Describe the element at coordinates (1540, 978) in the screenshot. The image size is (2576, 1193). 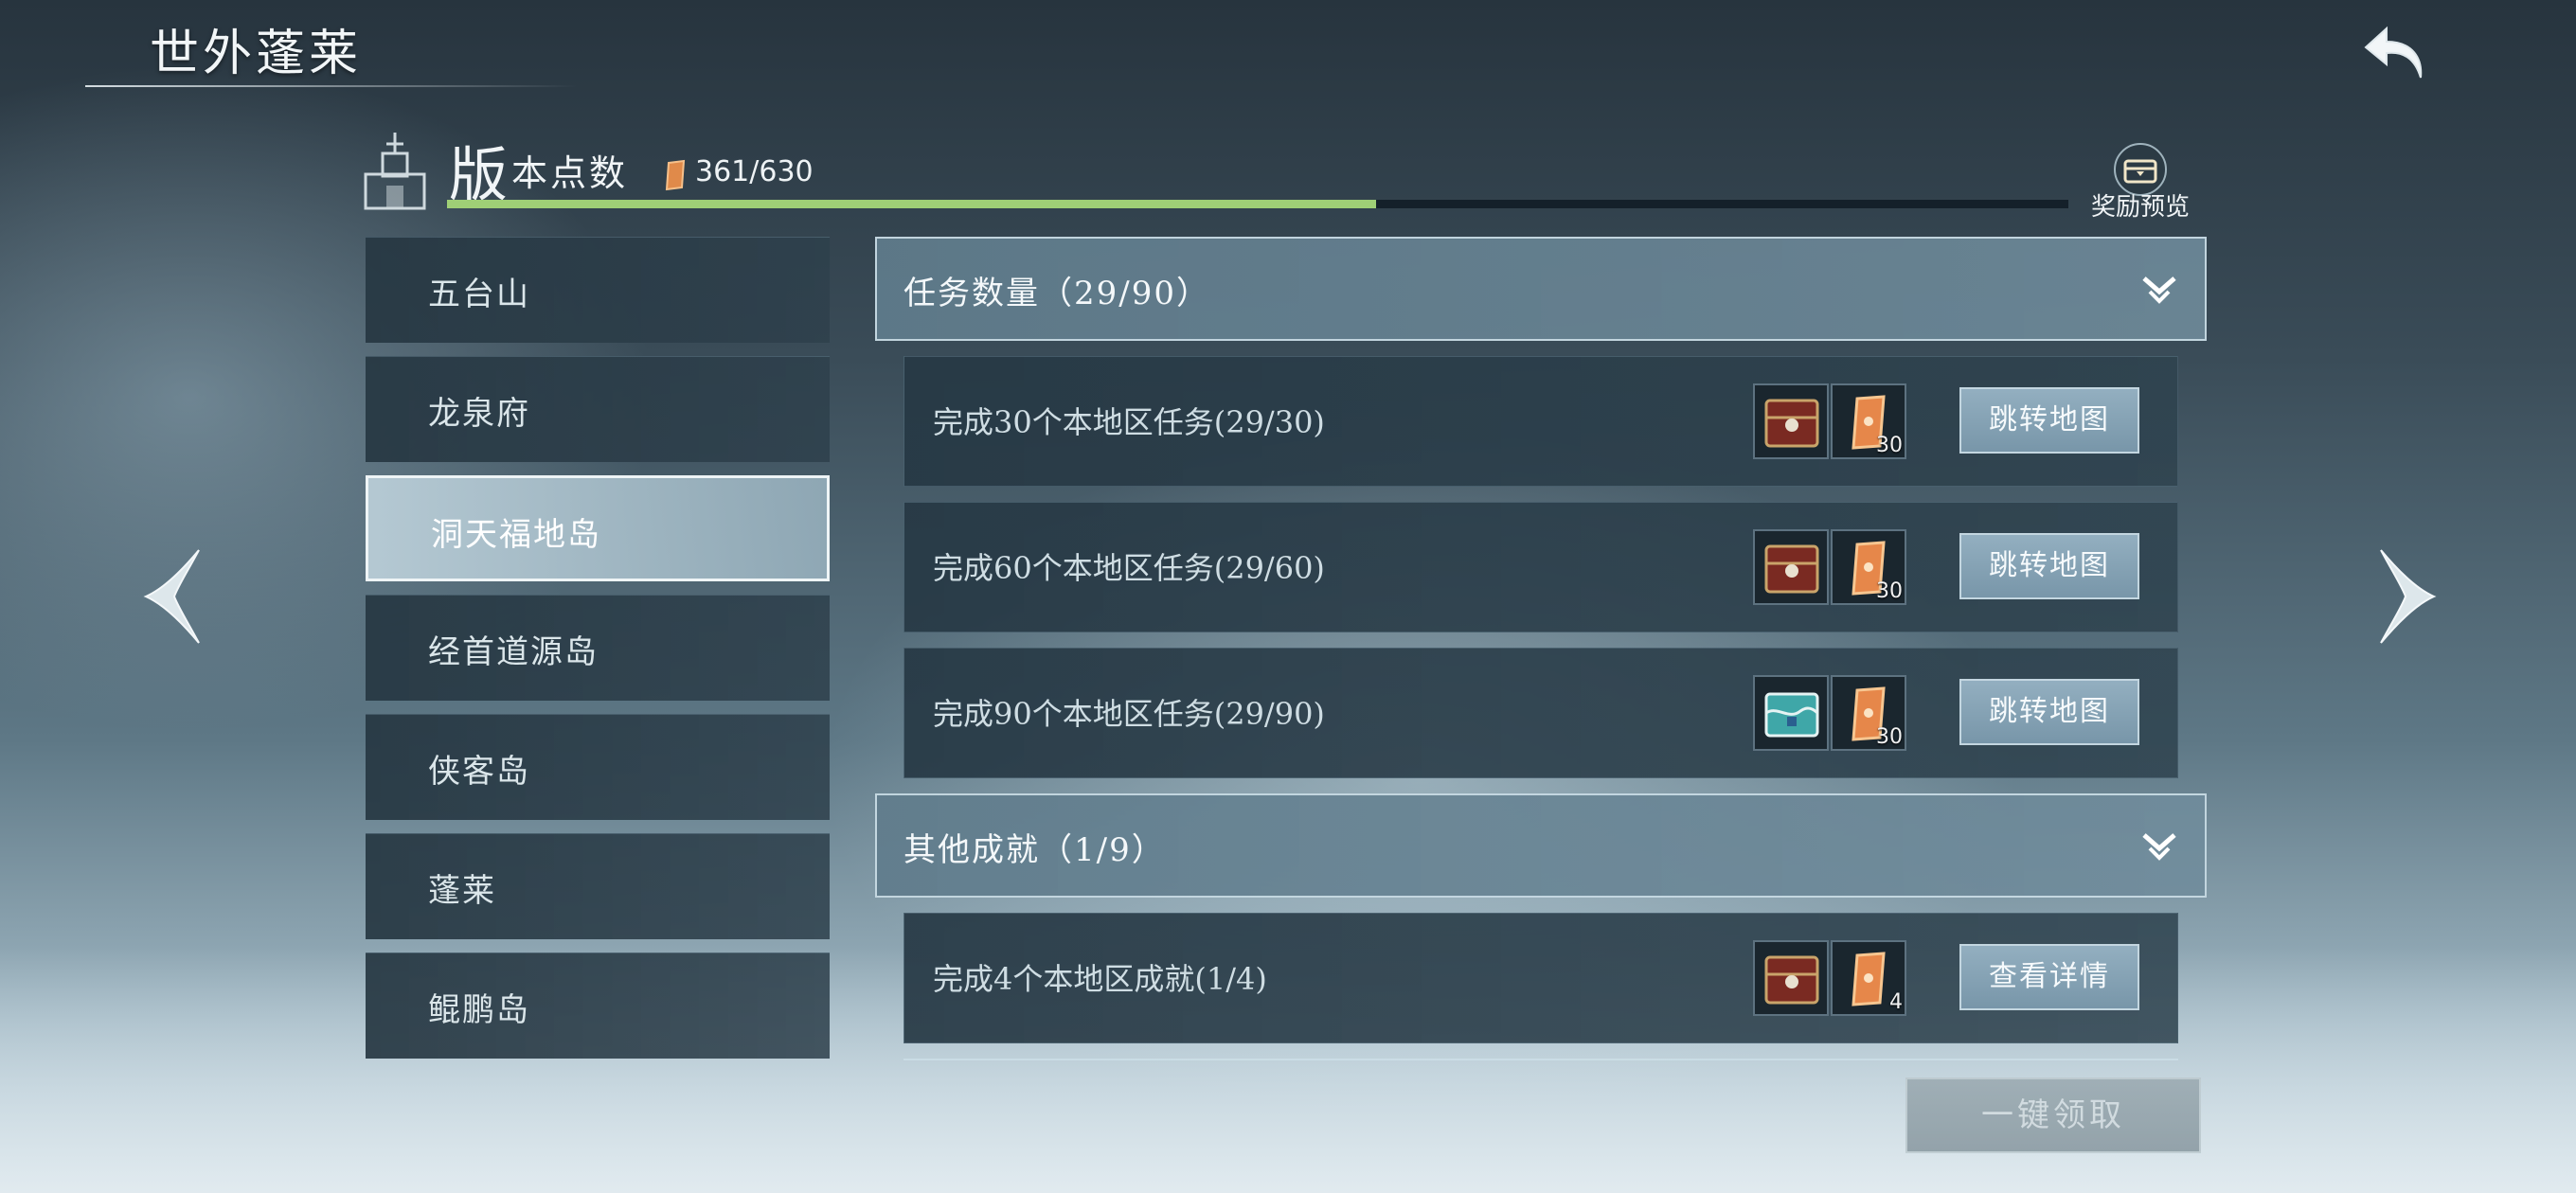
I see `task-row: 完成4个本地区成就(1/4) 4 查看详情` at that location.